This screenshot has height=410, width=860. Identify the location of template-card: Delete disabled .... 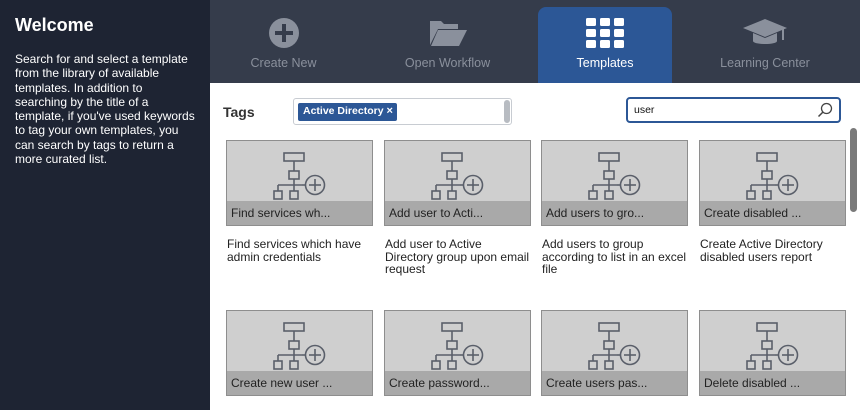
(772, 359).